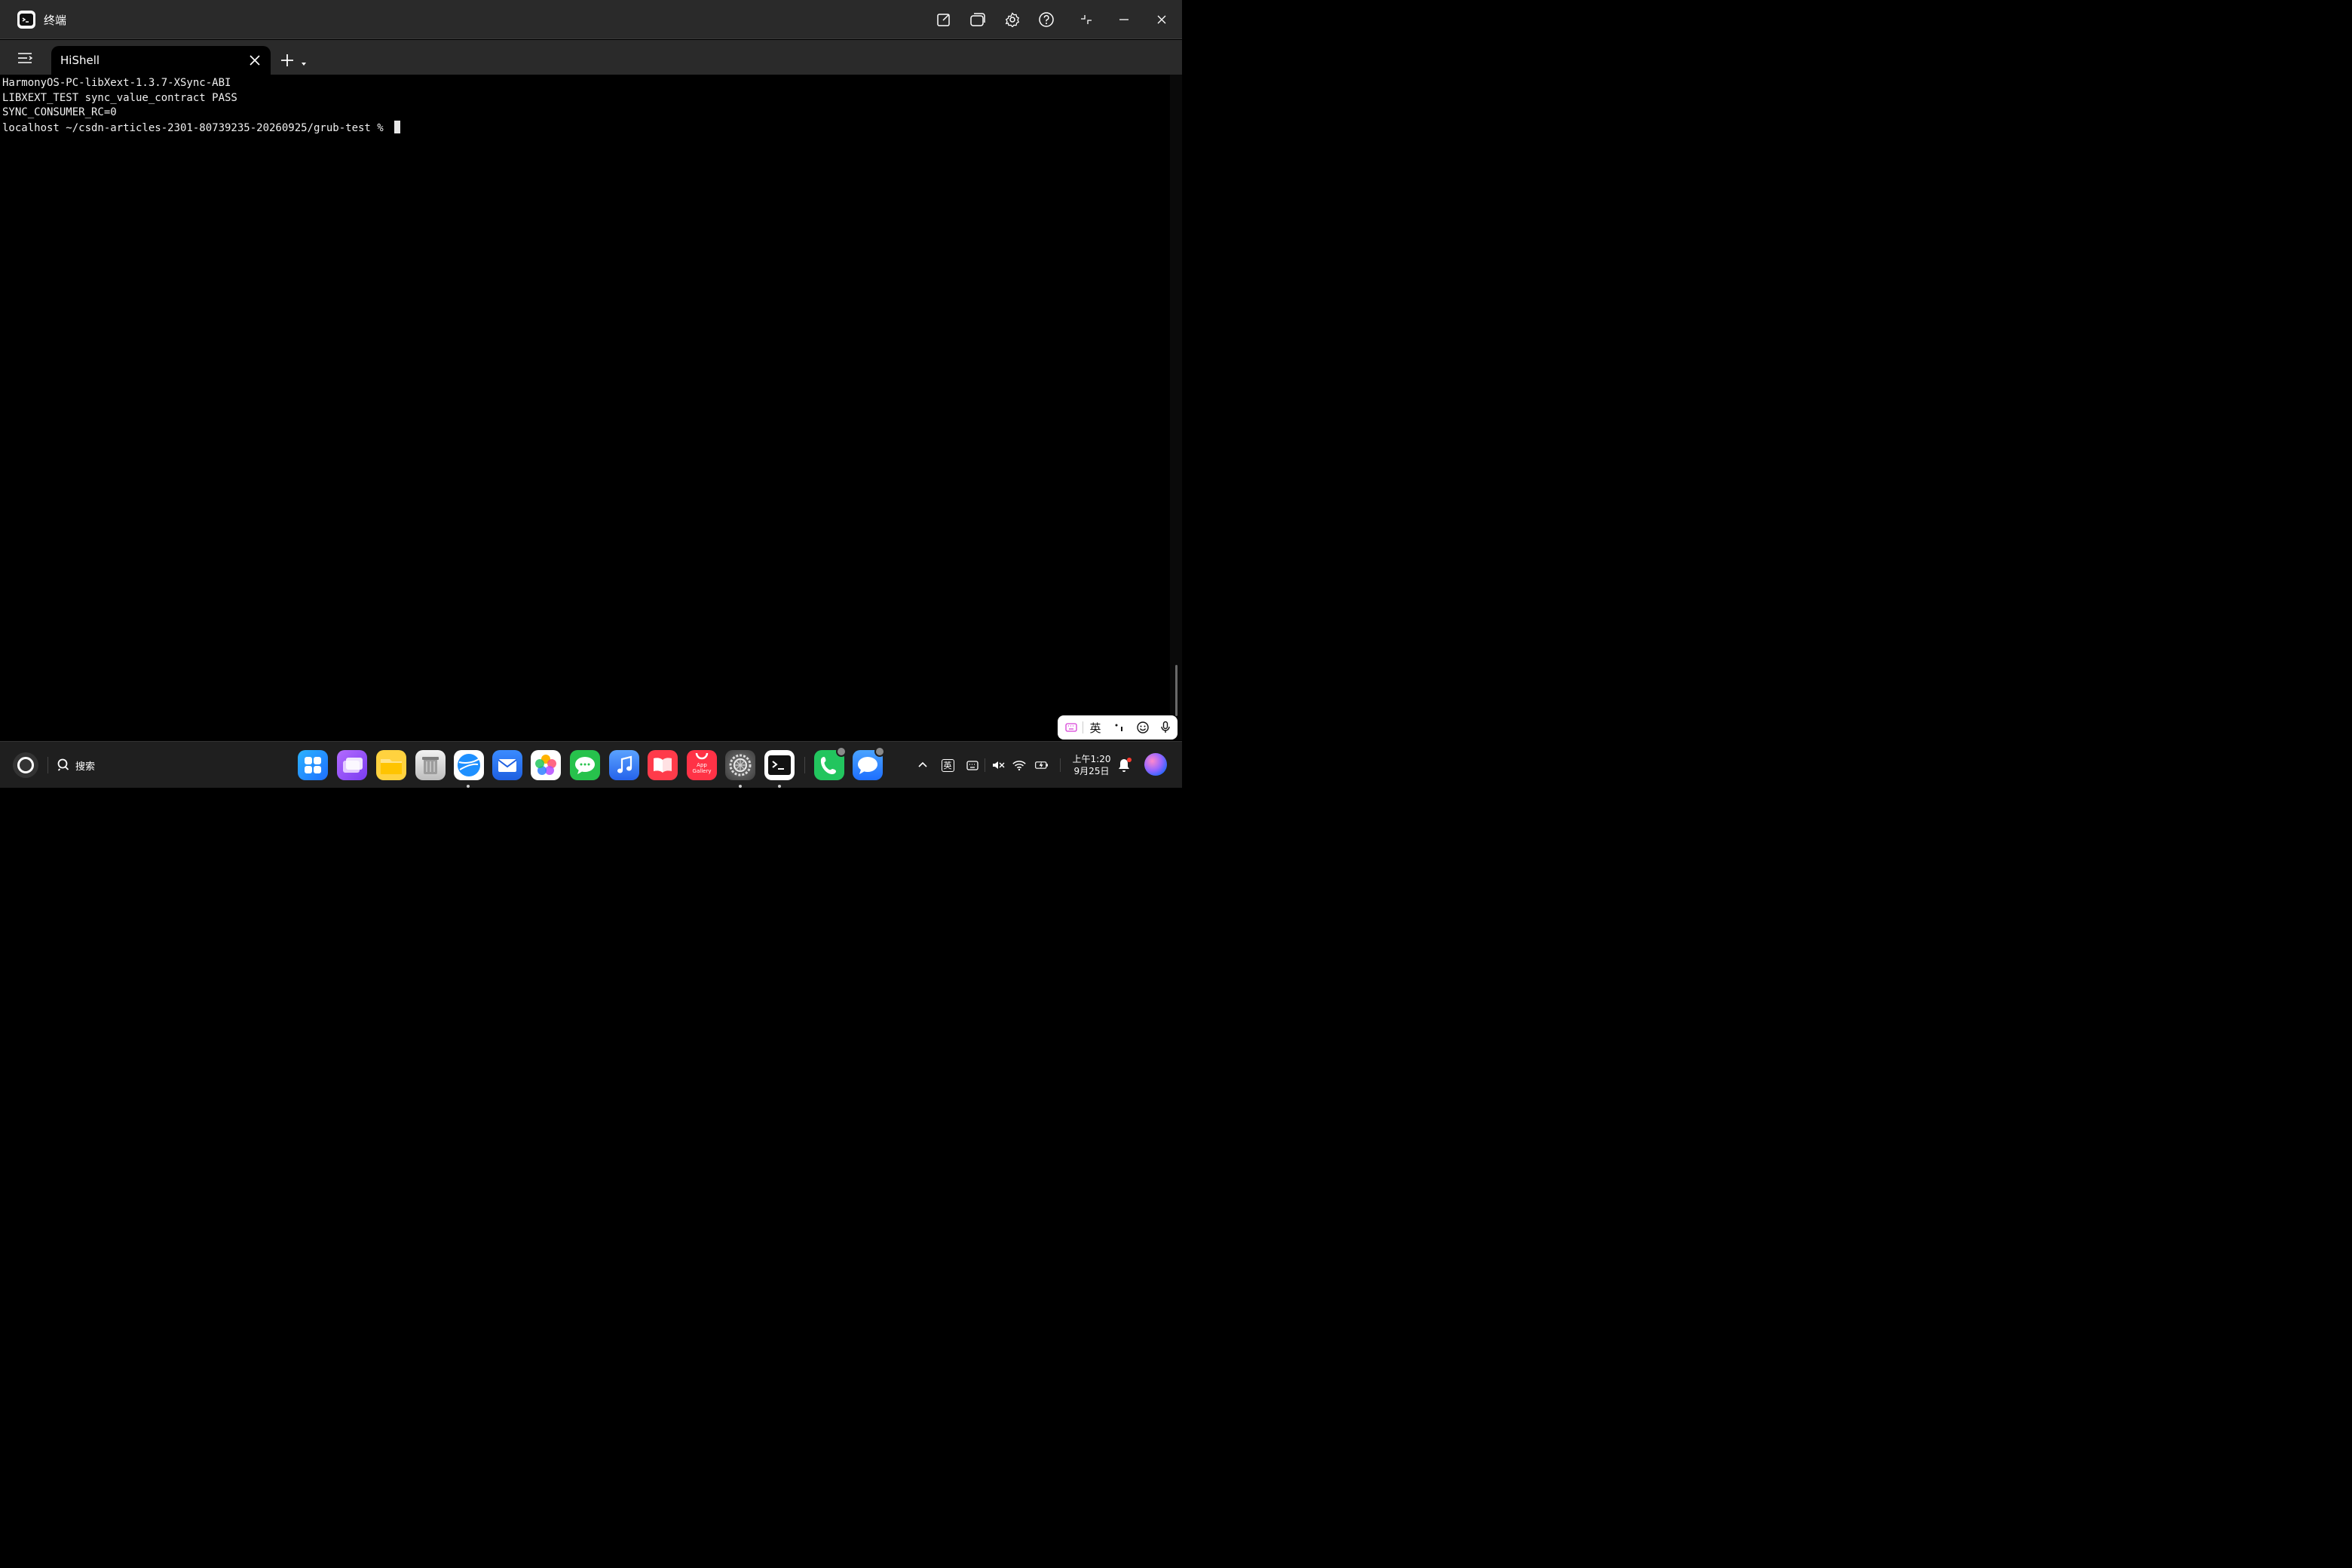 The height and width of the screenshot is (1568, 2352). I want to click on tab-hishell: HiShell, so click(161, 60).